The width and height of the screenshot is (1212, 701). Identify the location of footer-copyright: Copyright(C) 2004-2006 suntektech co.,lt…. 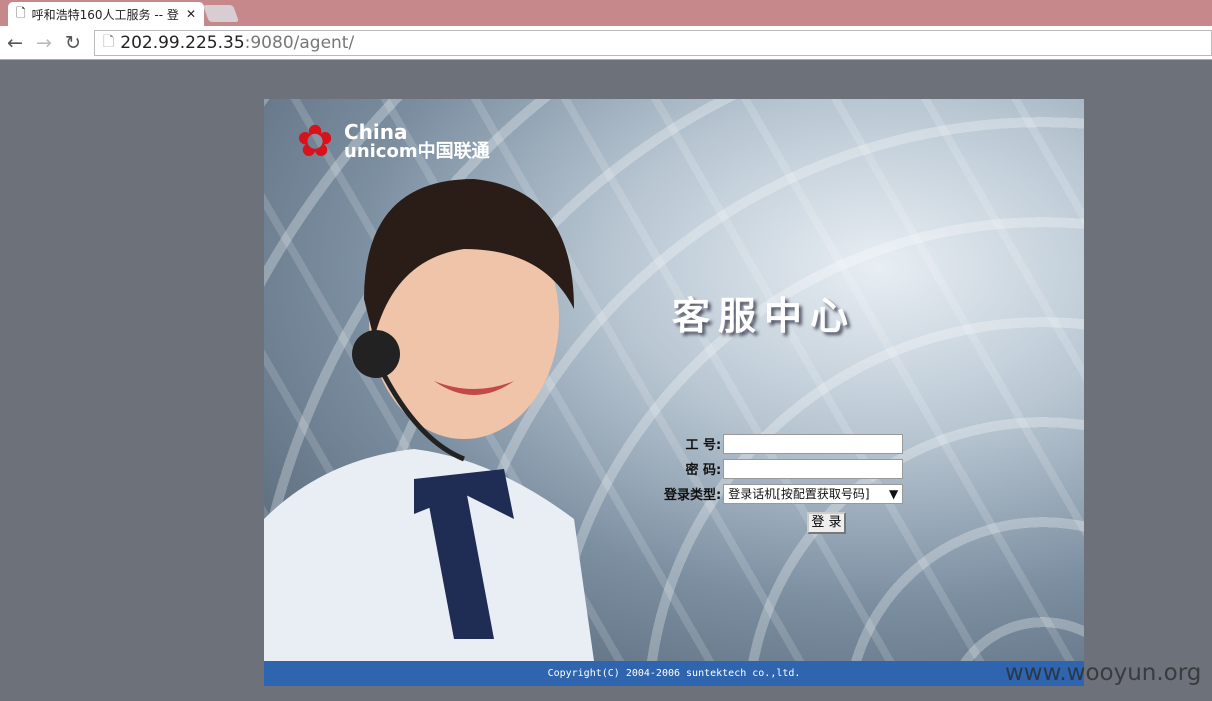
(674, 673).